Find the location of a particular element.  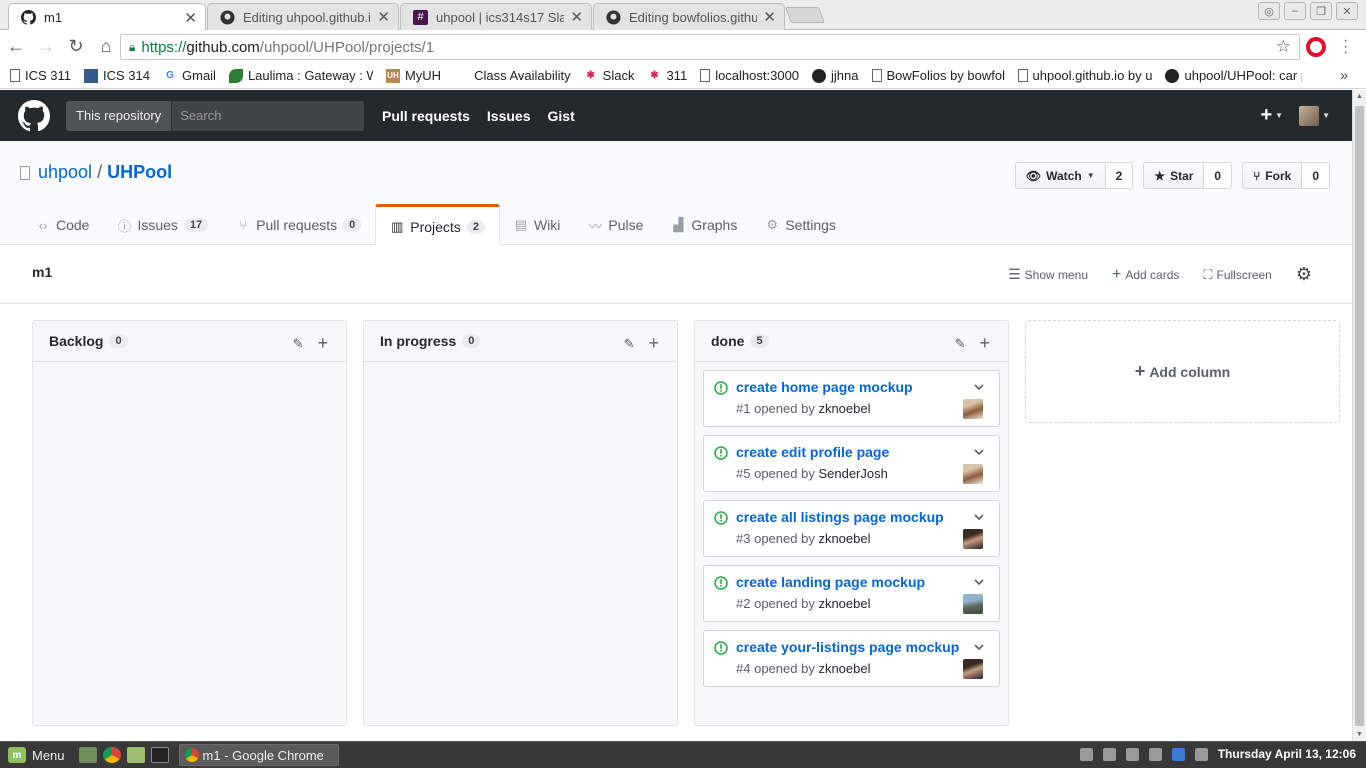

nav-issues: Issues is located at coordinates (509, 116).